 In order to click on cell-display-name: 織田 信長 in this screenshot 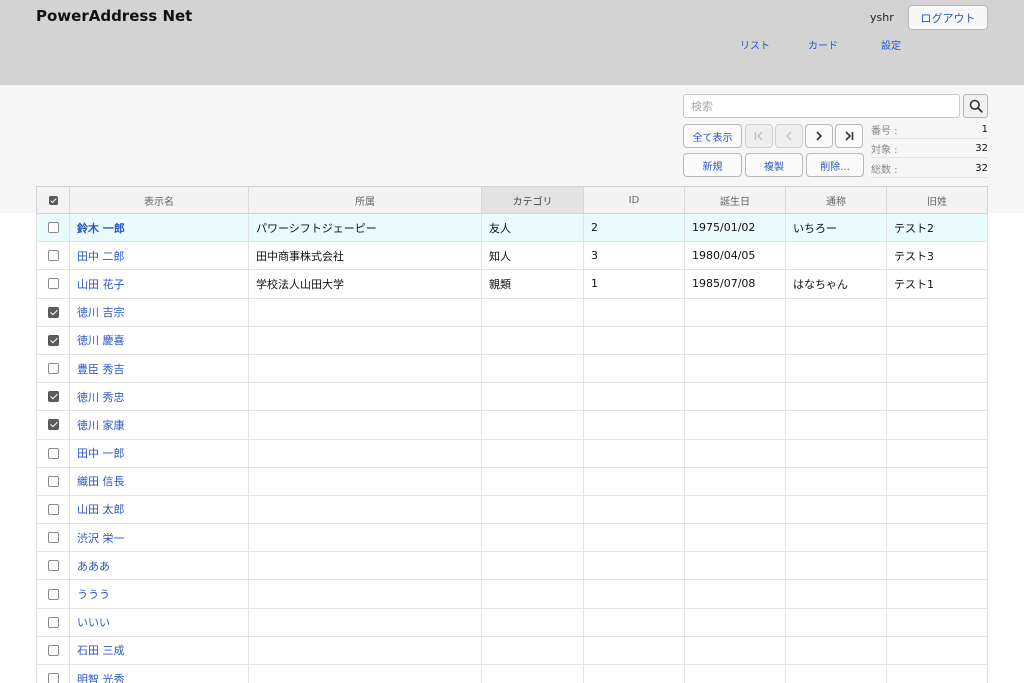, I will do `click(159, 481)`.